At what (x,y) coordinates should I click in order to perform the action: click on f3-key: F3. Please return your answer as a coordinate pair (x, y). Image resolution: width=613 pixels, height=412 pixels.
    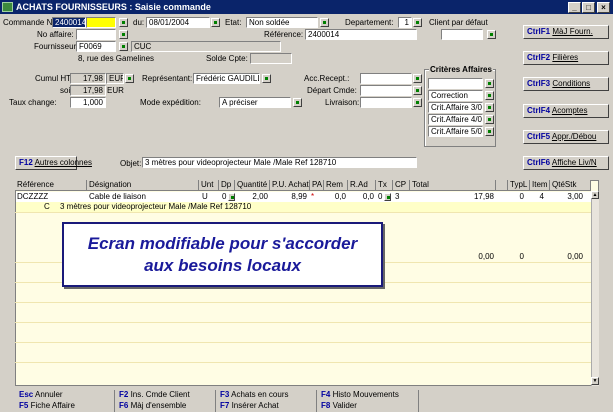
    Looking at the image, I should click on (225, 394).